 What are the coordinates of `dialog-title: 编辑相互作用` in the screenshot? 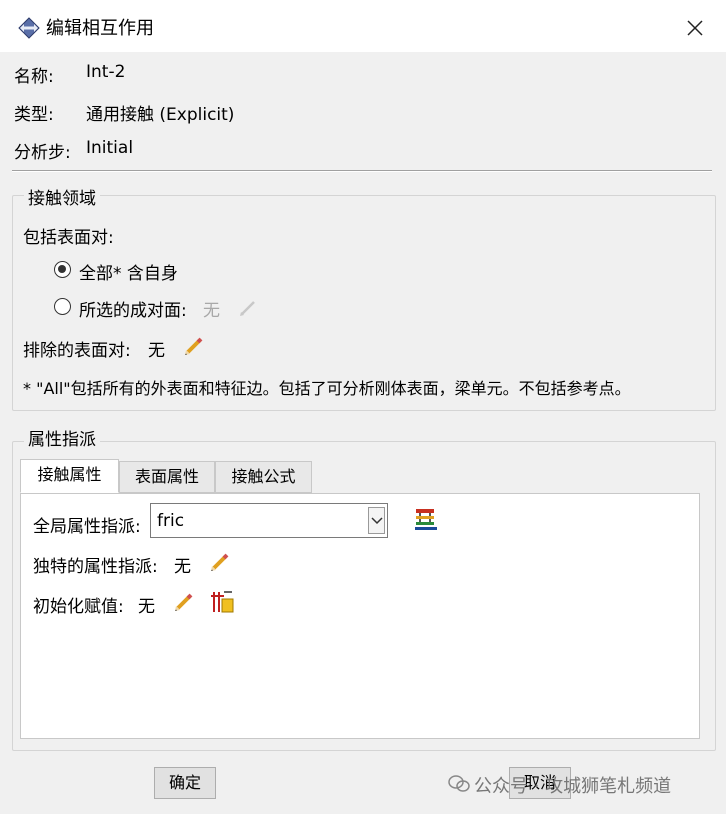 It's located at (100, 28).